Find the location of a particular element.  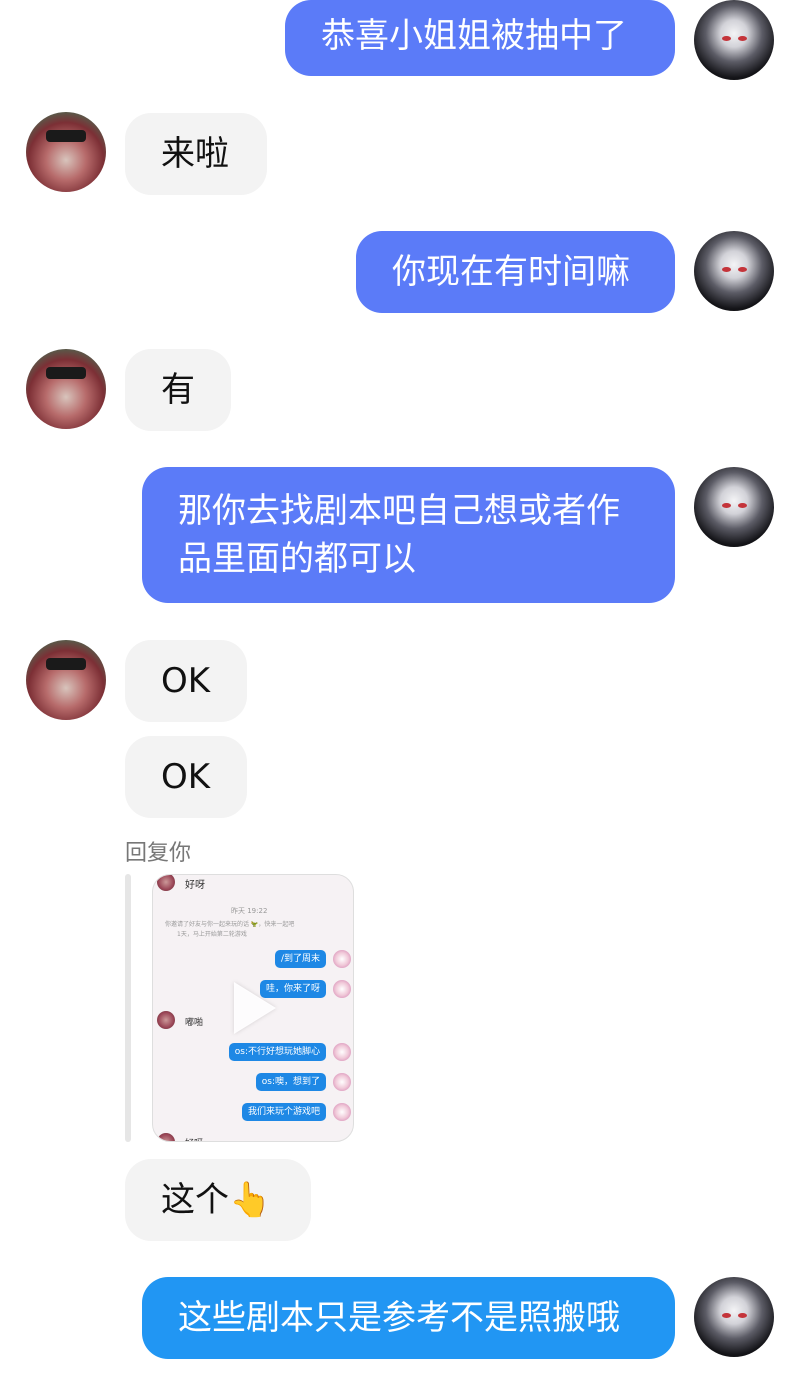

thumbnail-message: os:噢，想到了 is located at coordinates (290, 1082).